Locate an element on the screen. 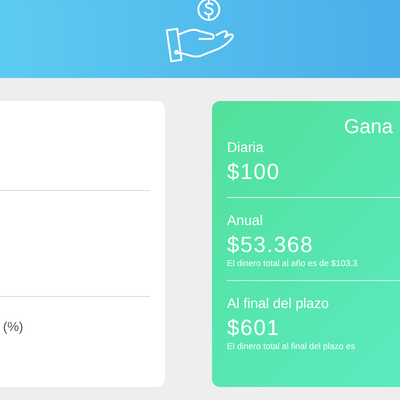 The height and width of the screenshot is (400, 400). earning-amount: $601 is located at coordinates (253, 328).